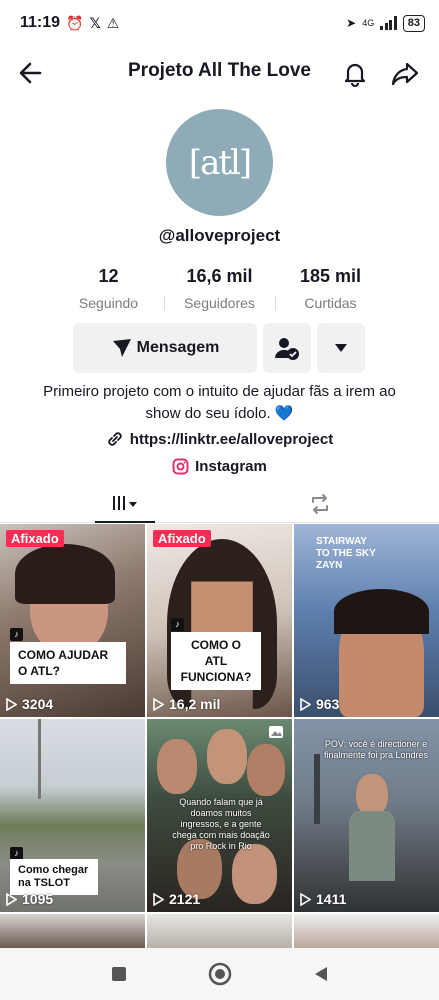 The width and height of the screenshot is (439, 1000). What do you see at coordinates (186, 704) in the screenshot?
I see `view-count: 16,2 mil` at bounding box center [186, 704].